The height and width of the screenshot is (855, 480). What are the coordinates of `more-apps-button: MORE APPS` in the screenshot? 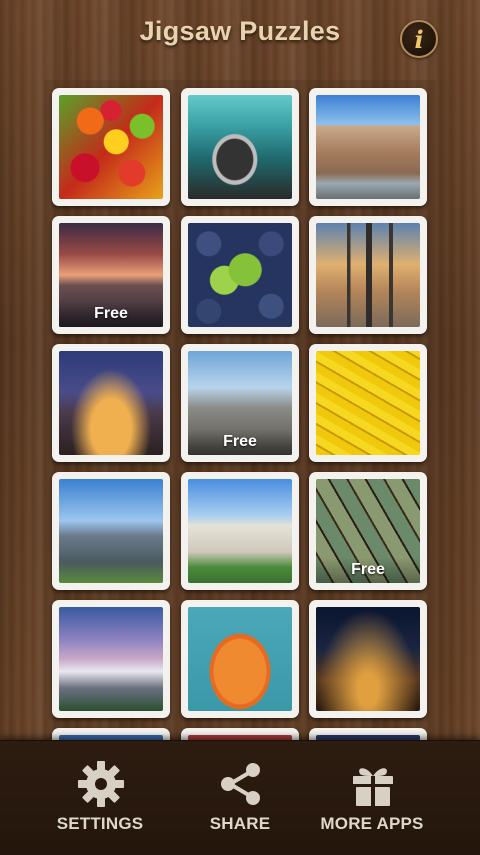 It's located at (372, 798).